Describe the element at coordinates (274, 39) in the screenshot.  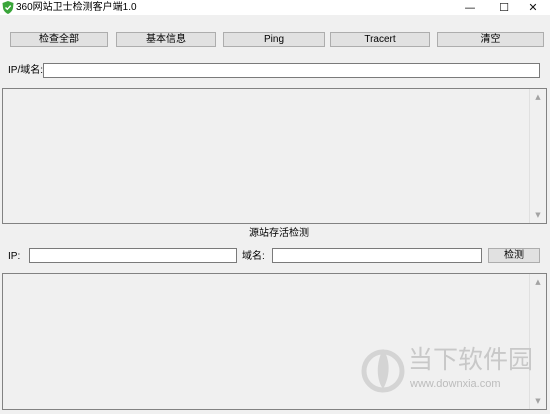
I see `ping-button: Ping` at that location.